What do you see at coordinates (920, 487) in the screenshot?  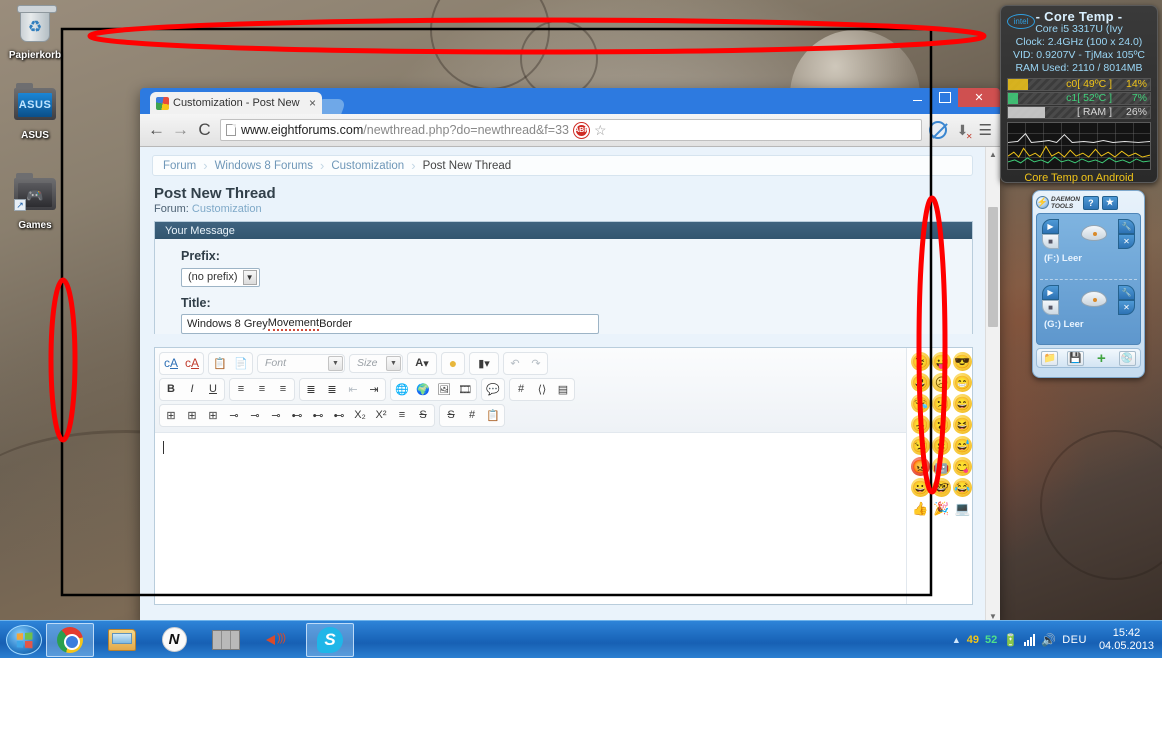 I see `smiley-happy: 😀` at bounding box center [920, 487].